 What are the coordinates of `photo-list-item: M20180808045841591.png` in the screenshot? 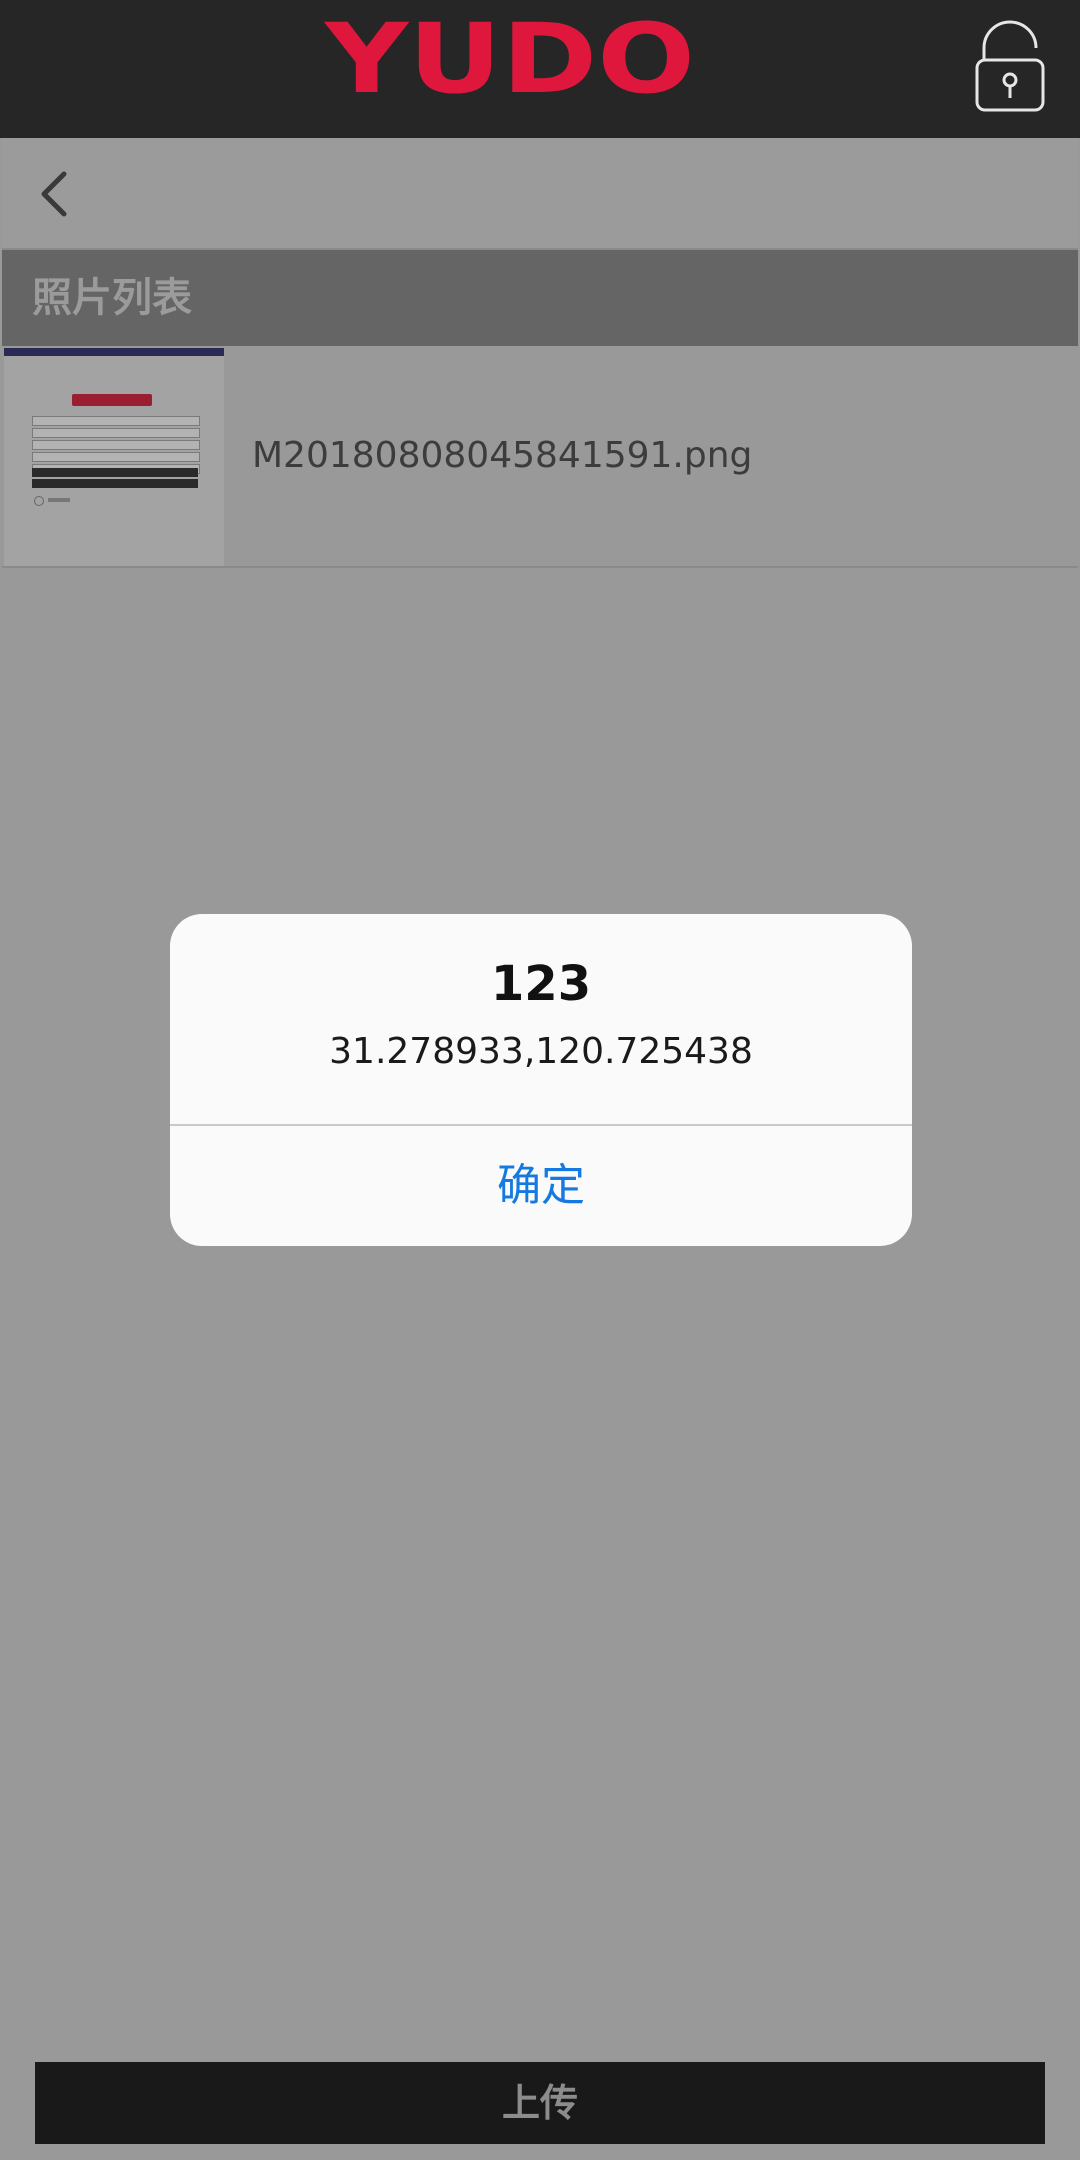 It's located at (540, 458).